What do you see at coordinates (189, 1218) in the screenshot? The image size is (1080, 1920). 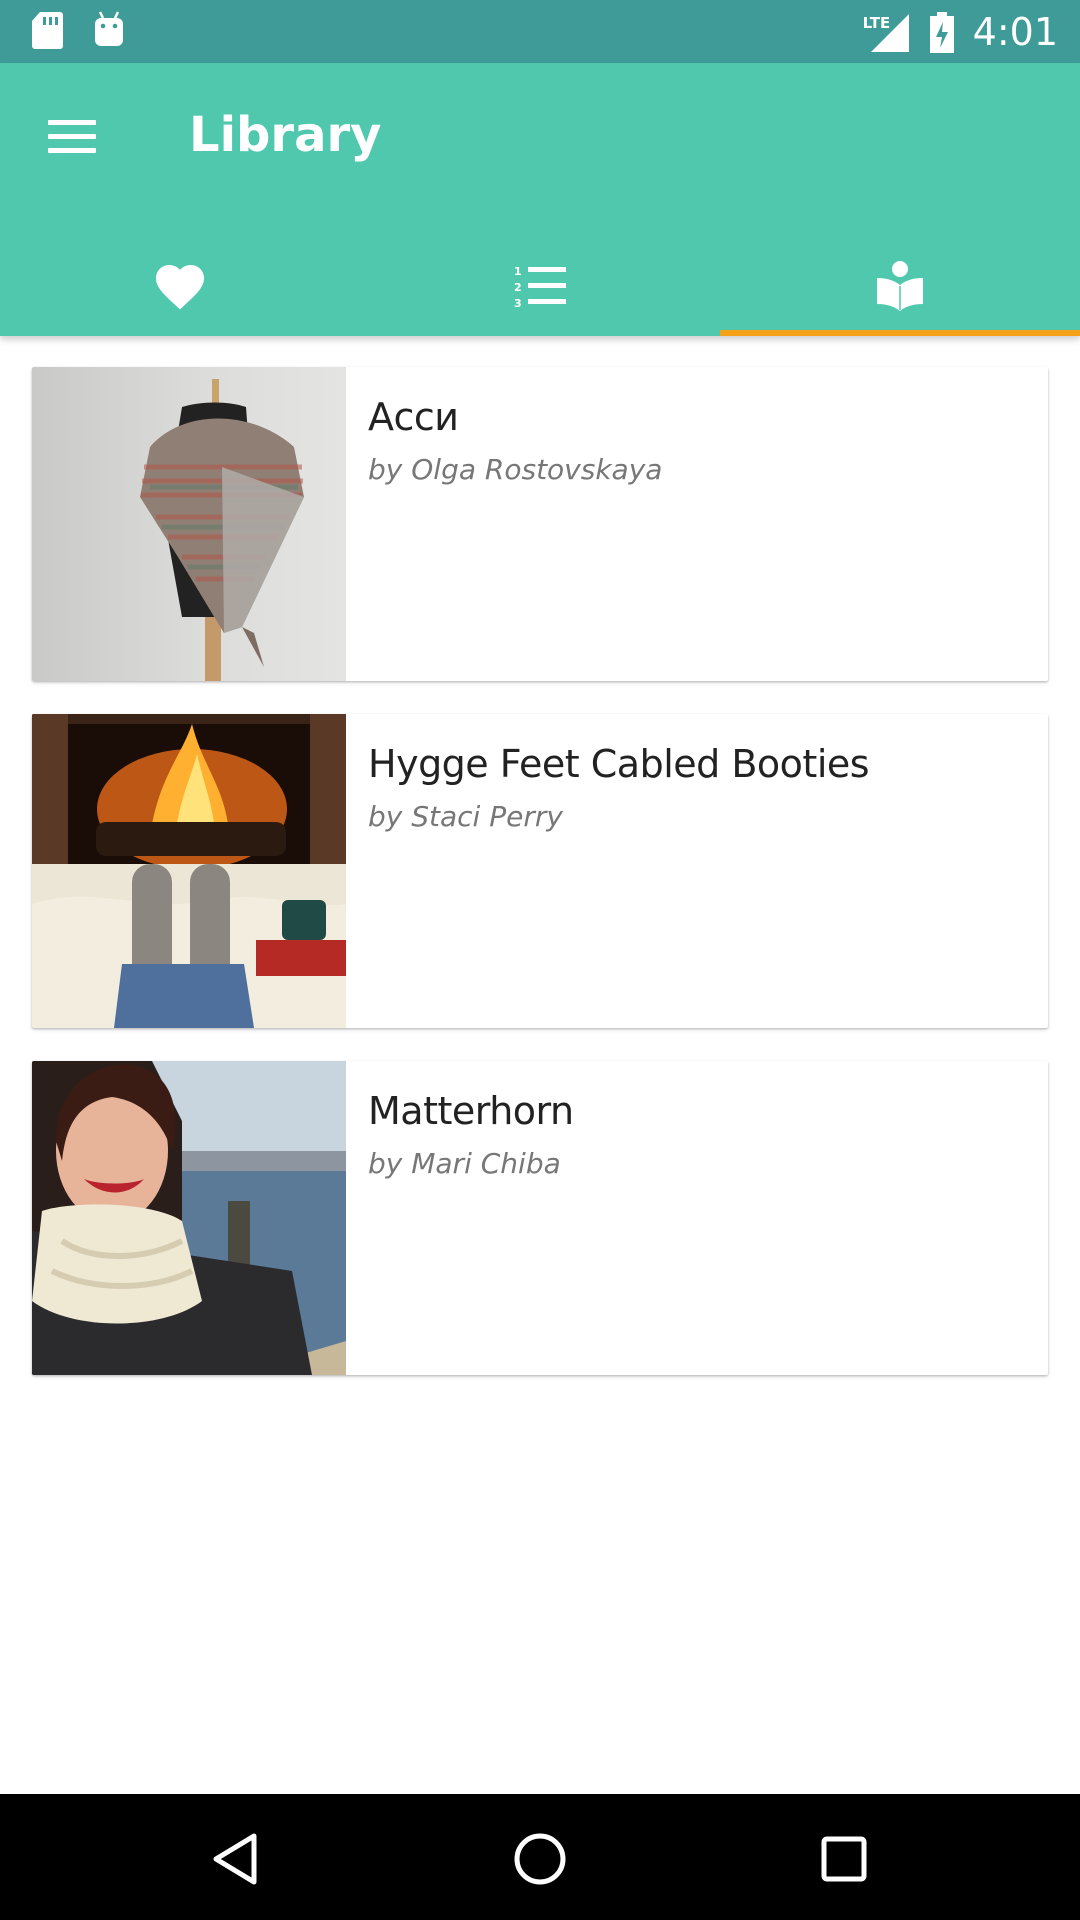 I see `woman-in-cowl-photo` at bounding box center [189, 1218].